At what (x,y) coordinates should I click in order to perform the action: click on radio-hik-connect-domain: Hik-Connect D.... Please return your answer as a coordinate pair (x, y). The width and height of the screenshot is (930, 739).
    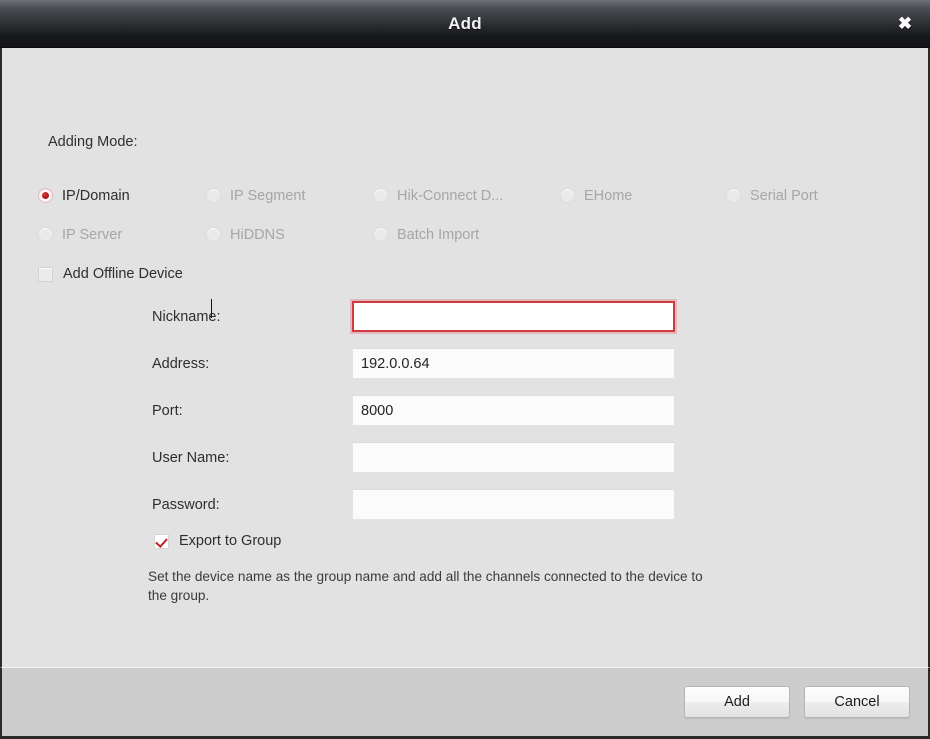
    Looking at the image, I should click on (466, 196).